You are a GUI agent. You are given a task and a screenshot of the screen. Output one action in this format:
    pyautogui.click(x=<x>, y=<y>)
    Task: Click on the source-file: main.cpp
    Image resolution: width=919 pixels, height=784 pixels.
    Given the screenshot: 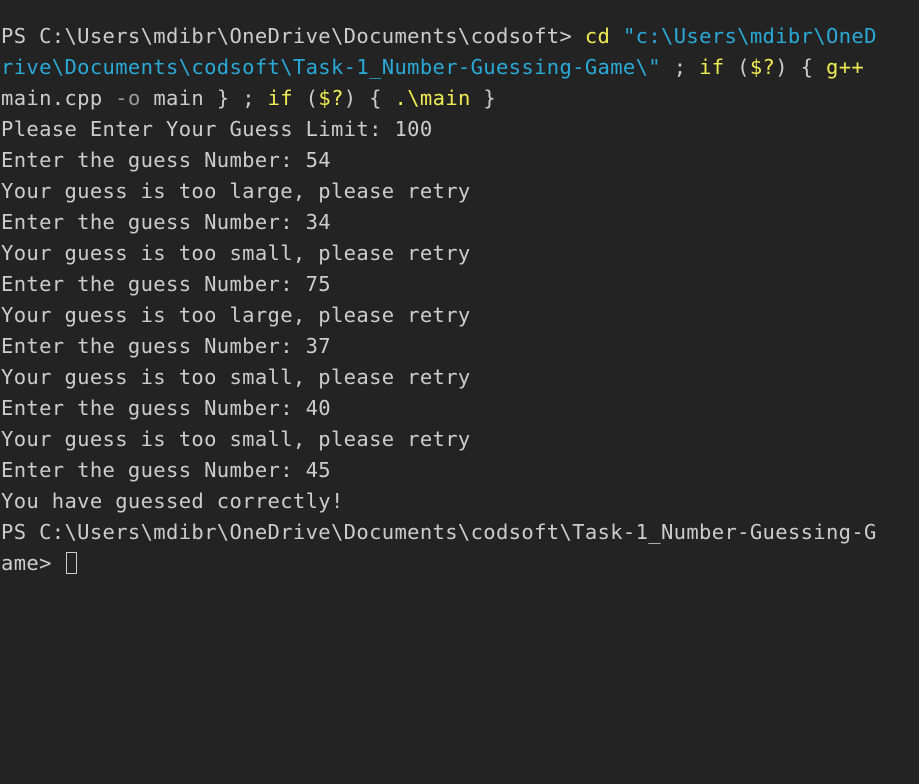 What is the action you would take?
    pyautogui.click(x=52, y=98)
    